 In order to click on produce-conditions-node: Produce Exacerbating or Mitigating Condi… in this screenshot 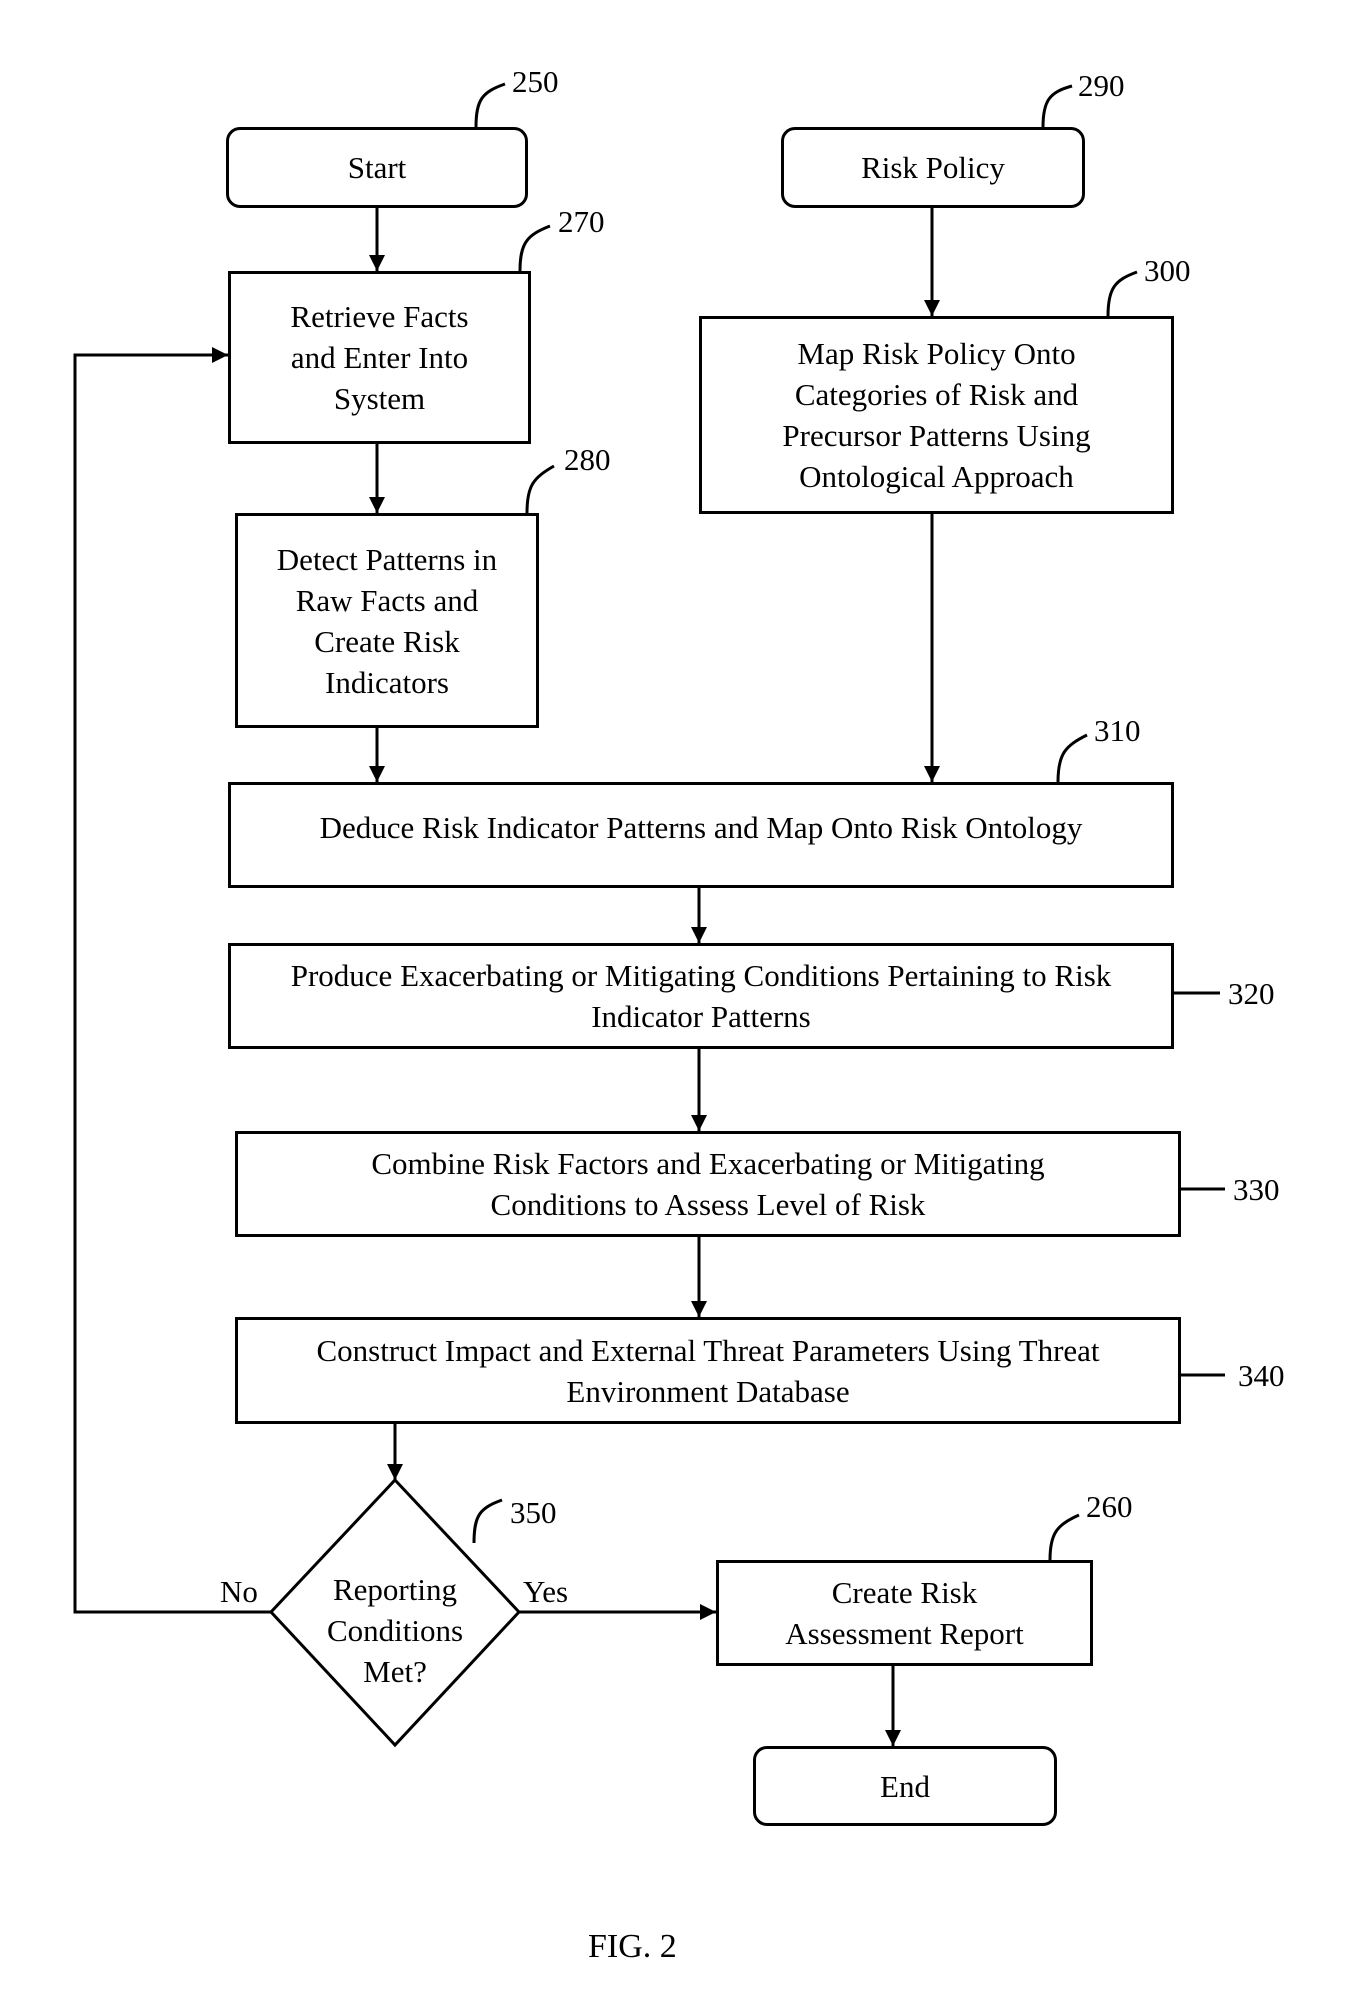, I will do `click(701, 996)`.